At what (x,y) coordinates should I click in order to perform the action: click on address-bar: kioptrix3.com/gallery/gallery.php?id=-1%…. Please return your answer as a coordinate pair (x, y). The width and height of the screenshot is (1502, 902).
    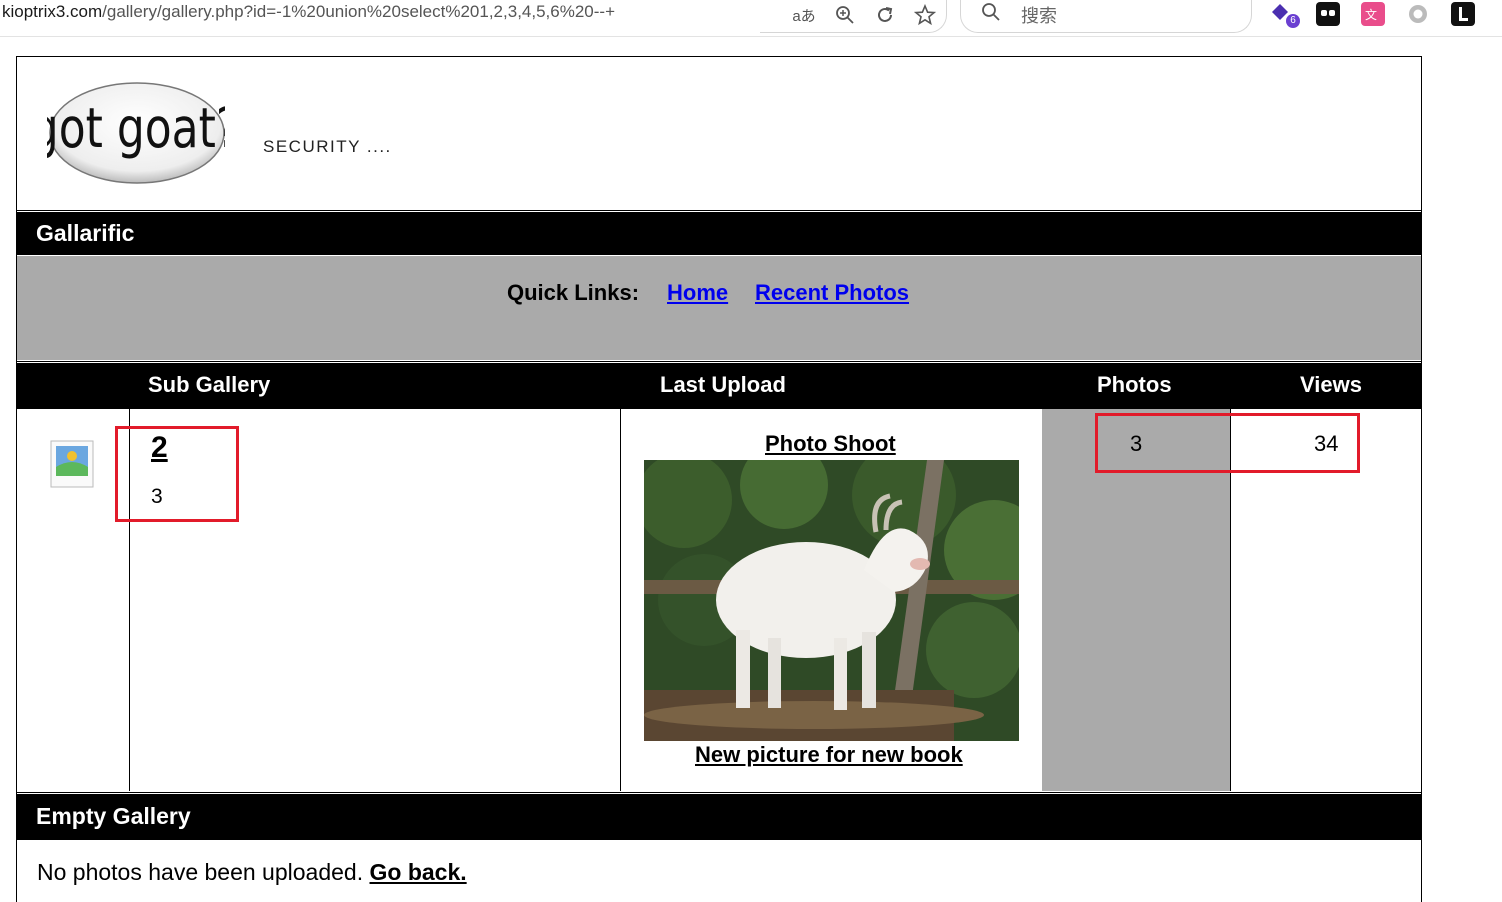
    Looking at the image, I should click on (308, 12).